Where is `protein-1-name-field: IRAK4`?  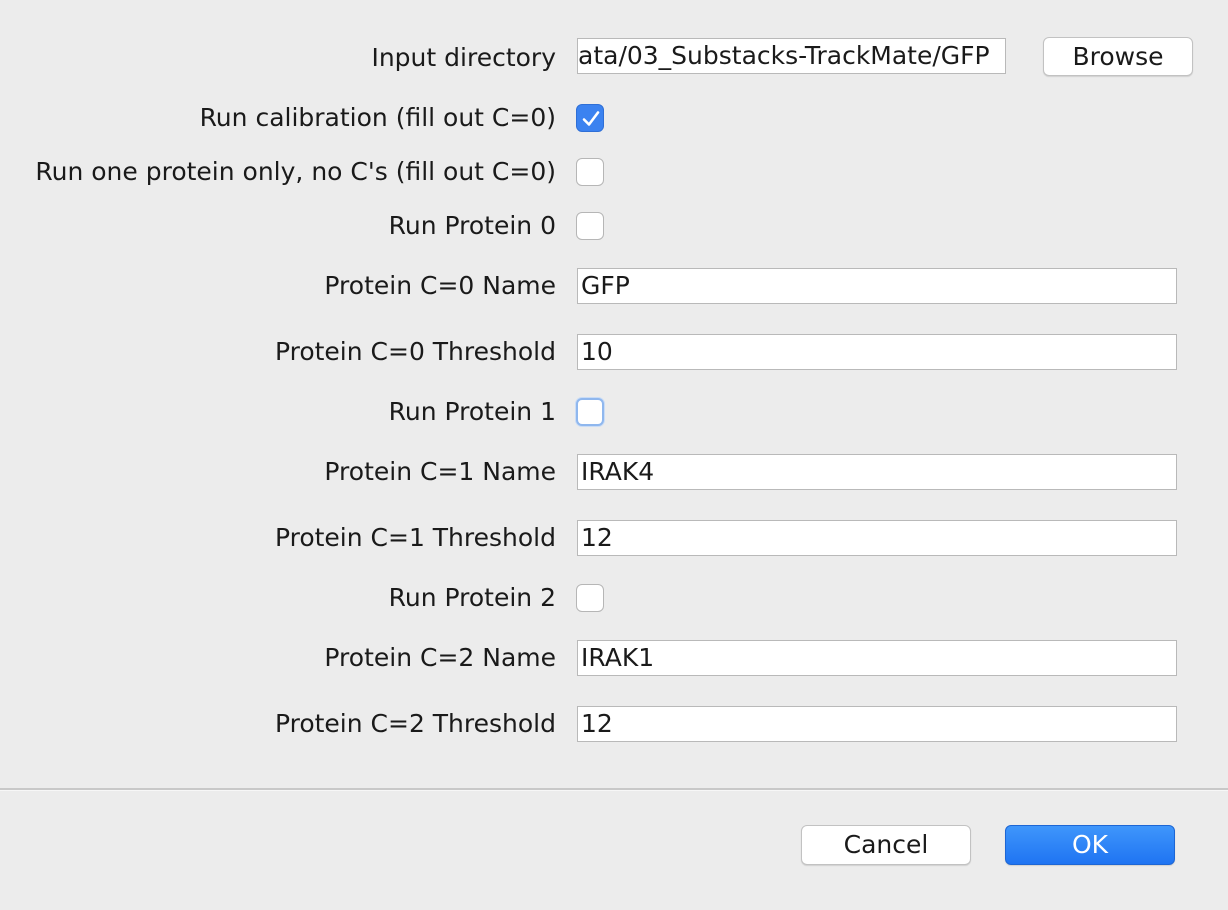
protein-1-name-field: IRAK4 is located at coordinates (877, 472).